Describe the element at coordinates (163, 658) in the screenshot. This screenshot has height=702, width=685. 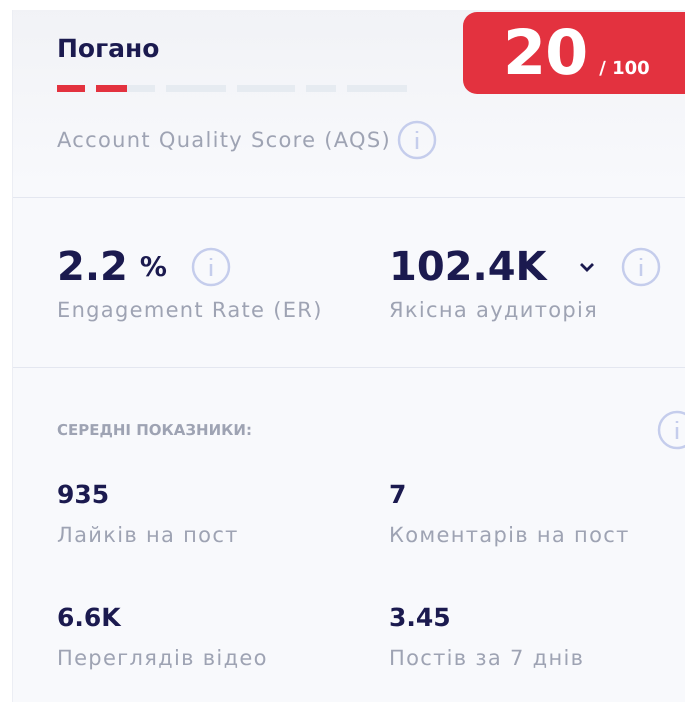
I see `average-label: Переглядів відео` at that location.